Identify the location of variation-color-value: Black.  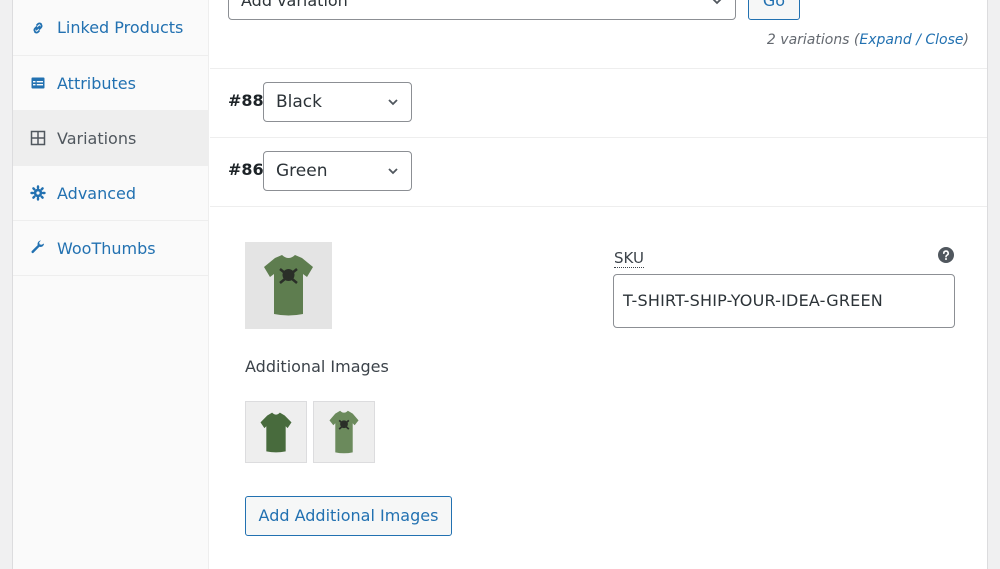
(299, 102).